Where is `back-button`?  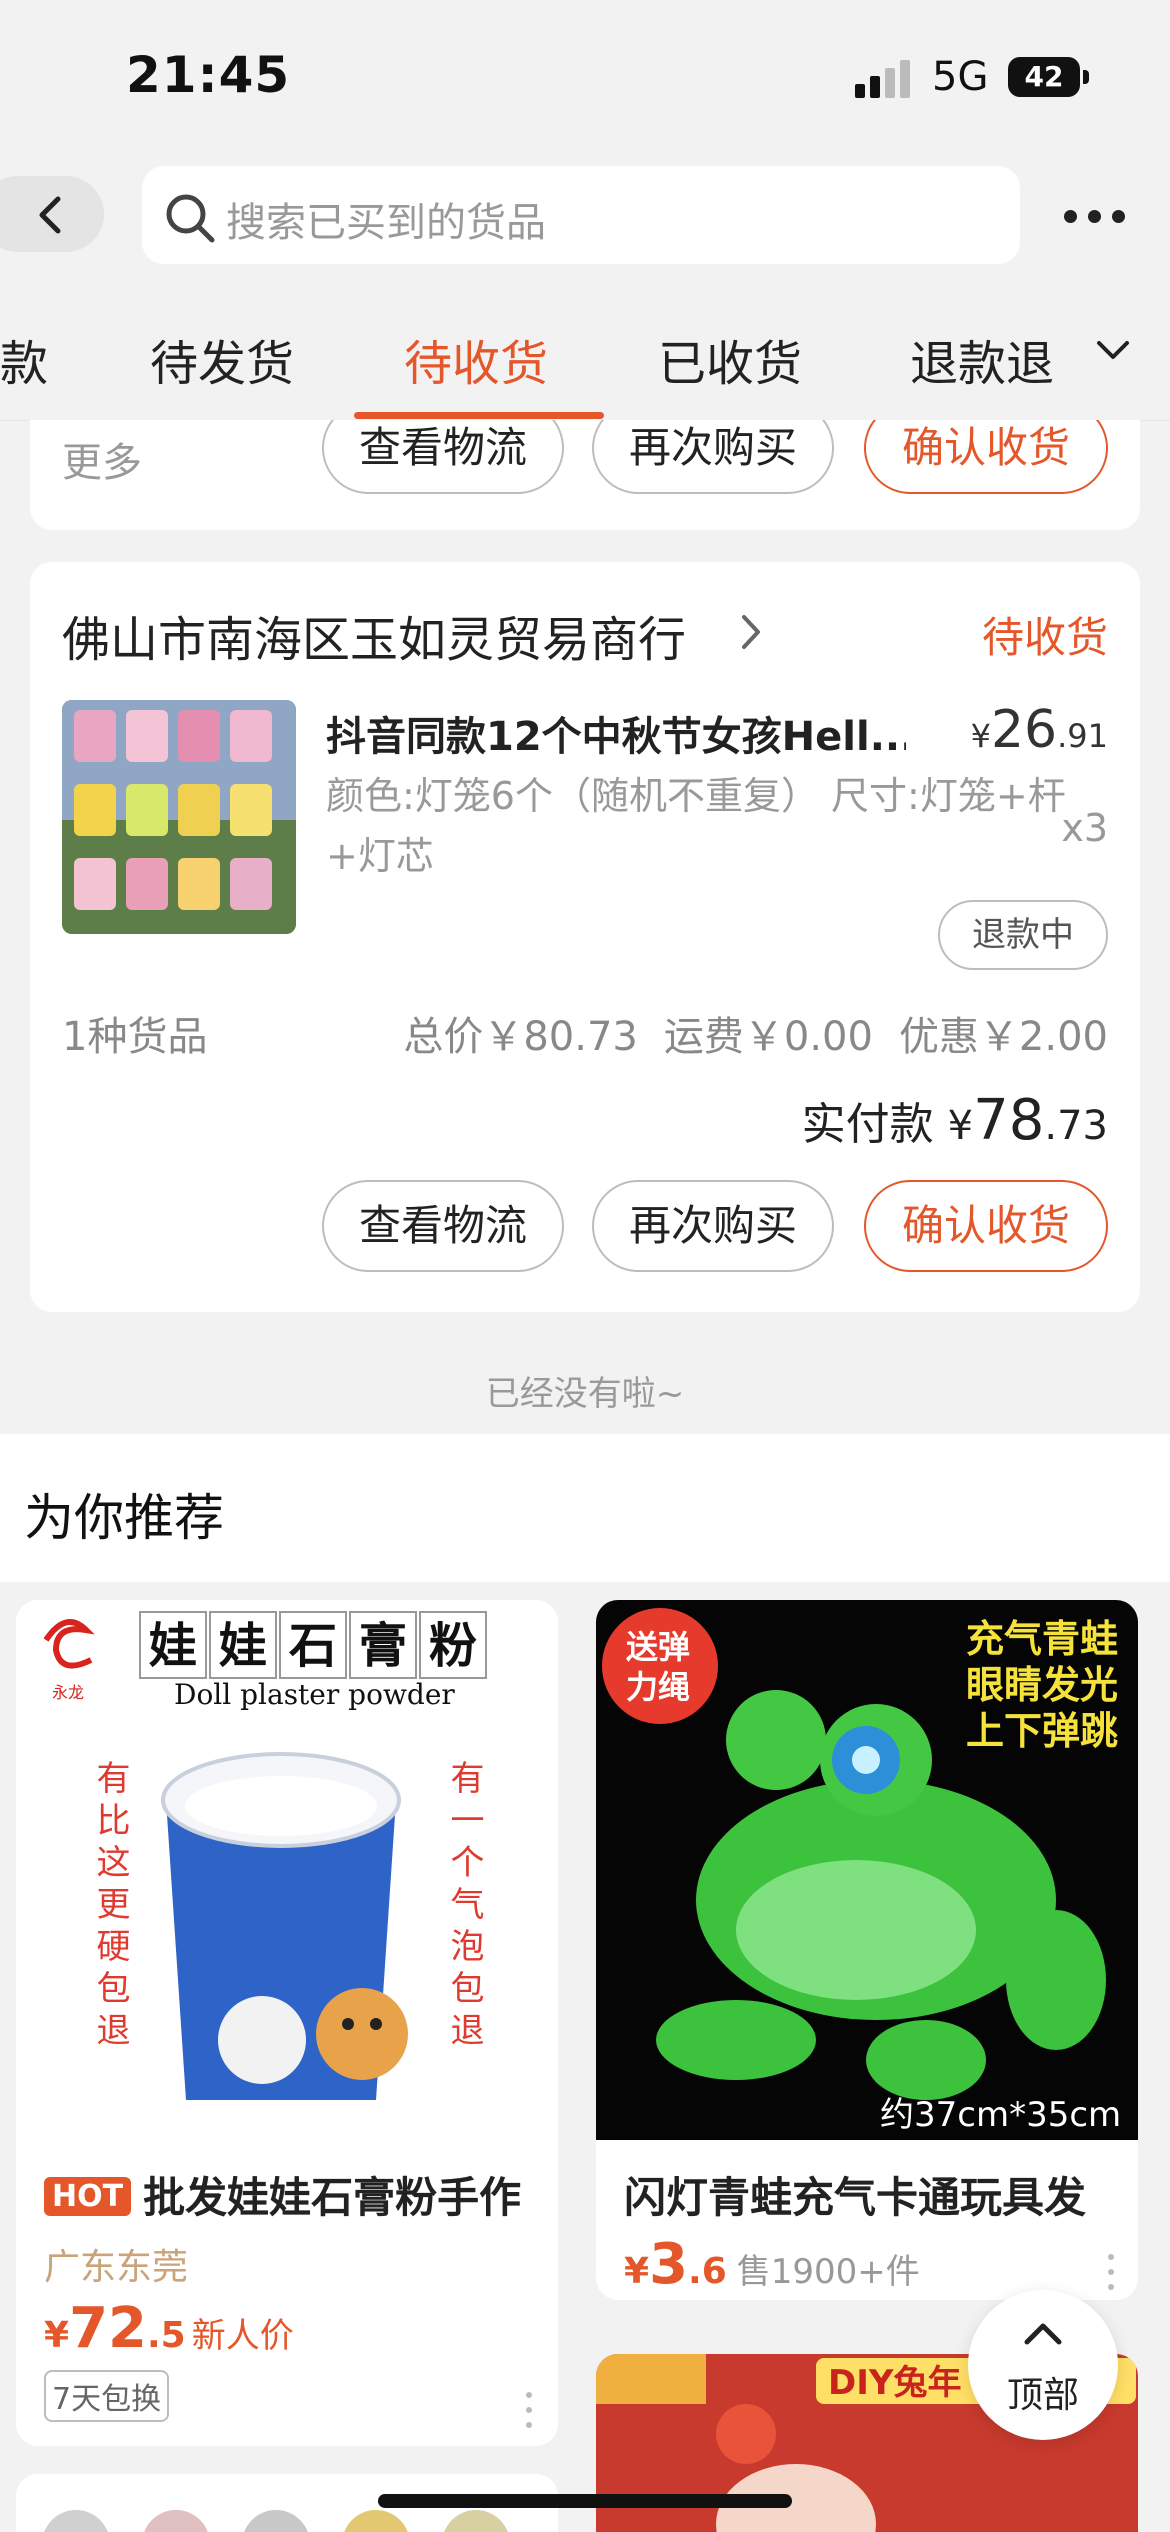
back-button is located at coordinates (52, 214).